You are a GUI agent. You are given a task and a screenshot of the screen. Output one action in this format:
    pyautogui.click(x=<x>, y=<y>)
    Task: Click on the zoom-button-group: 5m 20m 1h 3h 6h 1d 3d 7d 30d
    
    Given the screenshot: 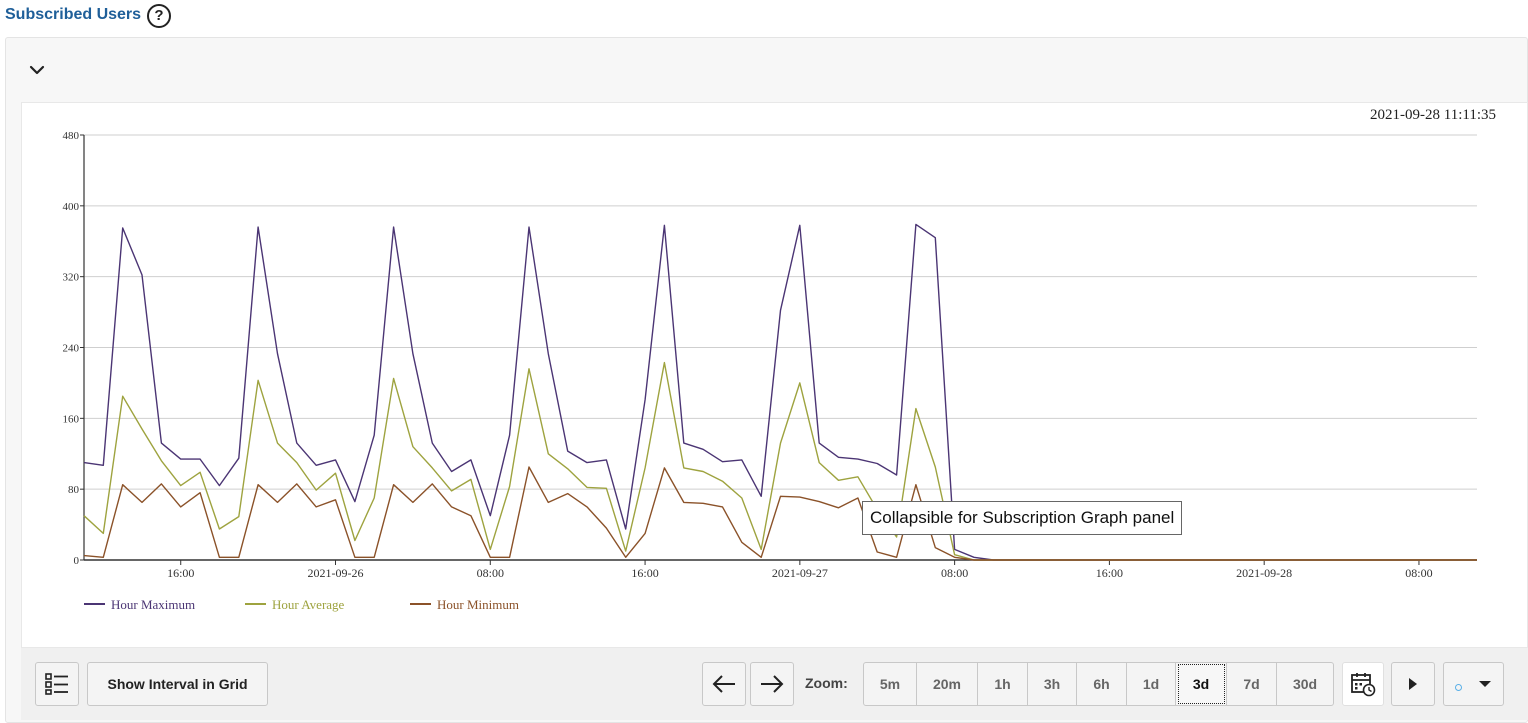 What is the action you would take?
    pyautogui.click(x=1098, y=684)
    